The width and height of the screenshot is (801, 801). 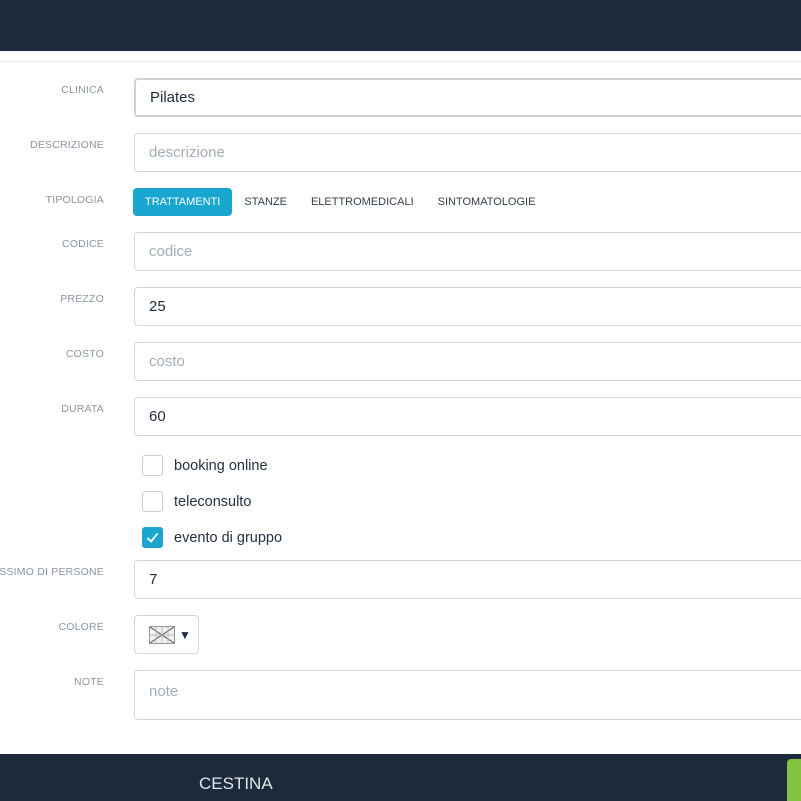 I want to click on evento-di-gruppo-option: evento di gruppo, so click(x=212, y=537).